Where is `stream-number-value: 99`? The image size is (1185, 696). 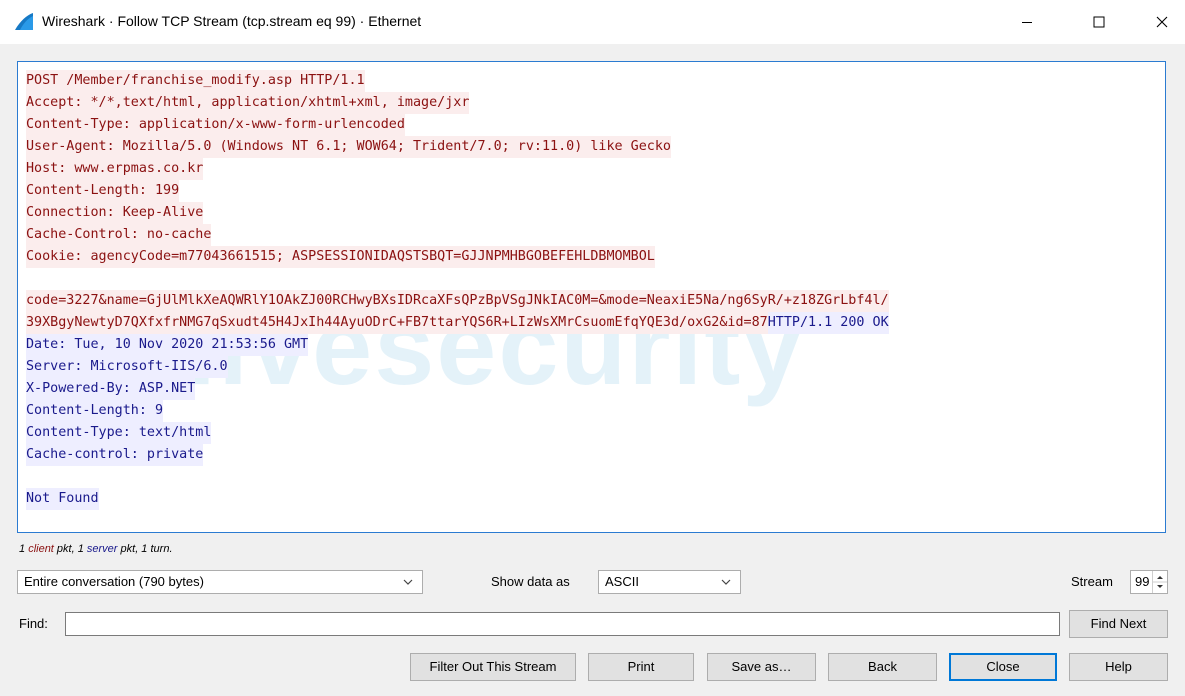 stream-number-value: 99 is located at coordinates (1142, 581).